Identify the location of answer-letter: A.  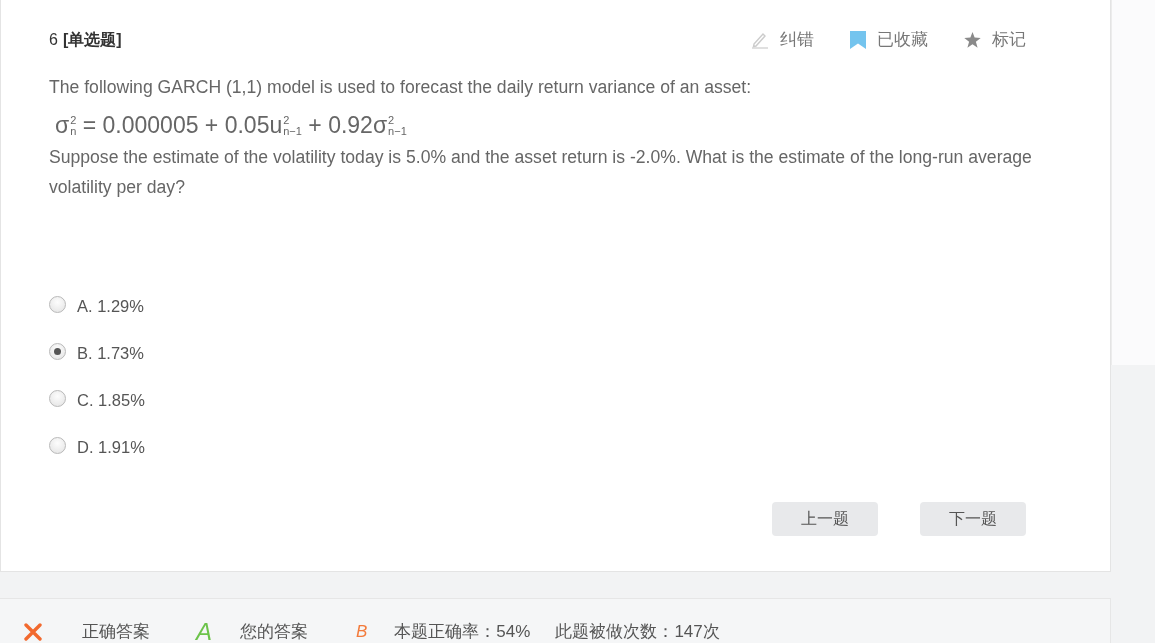
(204, 632).